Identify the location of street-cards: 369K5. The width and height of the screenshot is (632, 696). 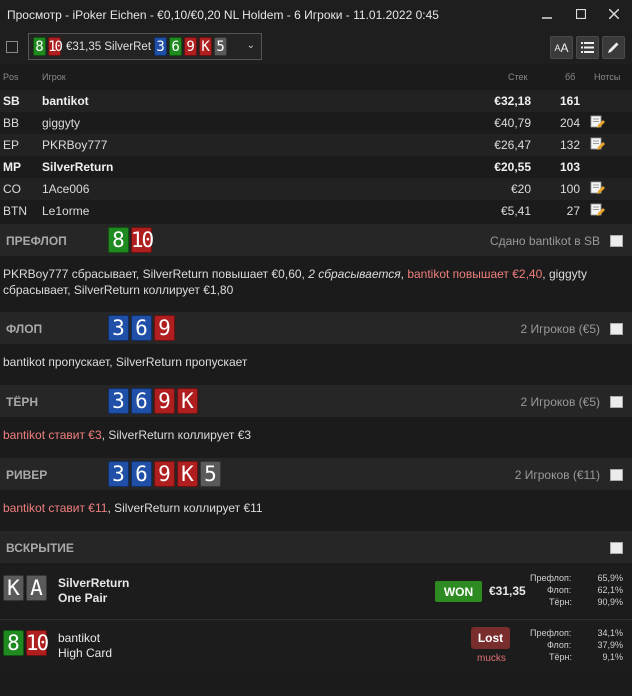
(165, 474).